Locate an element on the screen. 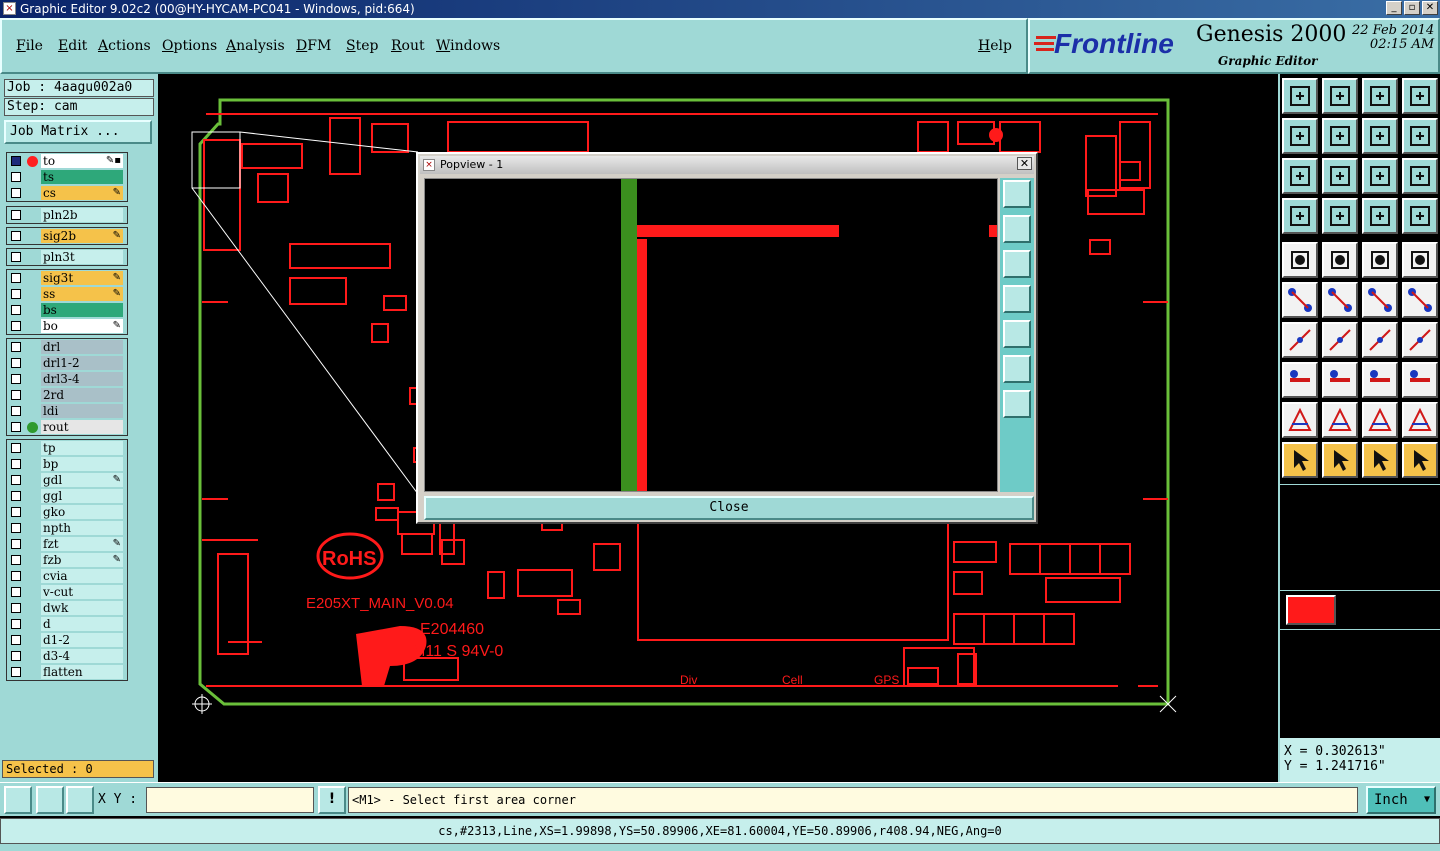 This screenshot has height=851, width=1440. triangle-2-icon is located at coordinates (1340, 420).